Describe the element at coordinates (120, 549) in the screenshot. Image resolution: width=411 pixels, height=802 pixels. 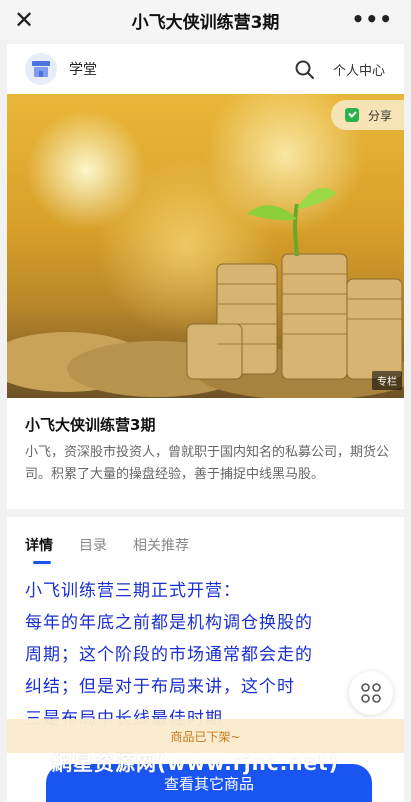
I see `tab-bar: 详情 目录 相关推荐` at that location.